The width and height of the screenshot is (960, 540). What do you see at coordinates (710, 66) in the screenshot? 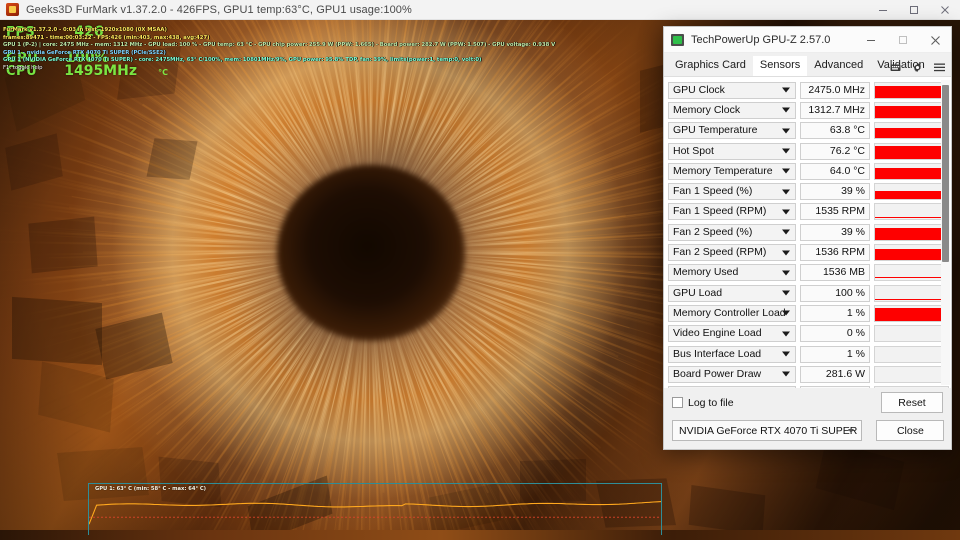
I see `tab-graphics-card: Graphics Card` at bounding box center [710, 66].